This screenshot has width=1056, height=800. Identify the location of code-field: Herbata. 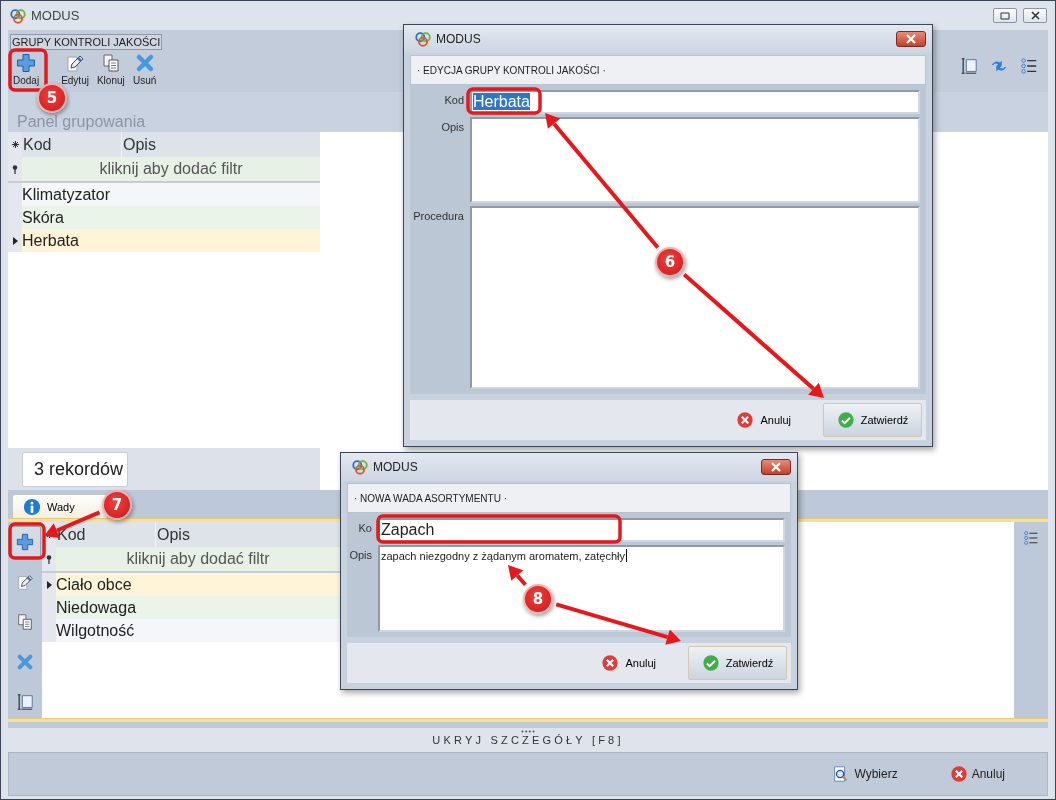
(695, 102).